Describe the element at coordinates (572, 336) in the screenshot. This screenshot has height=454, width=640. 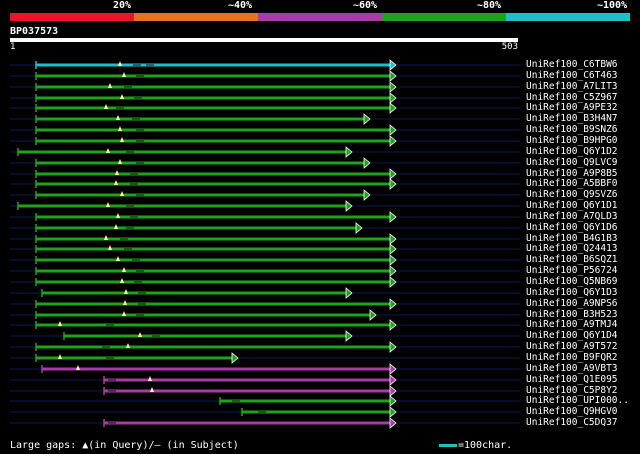
I see `hit-name-link: UniRef100_Q6Y1D4` at that location.